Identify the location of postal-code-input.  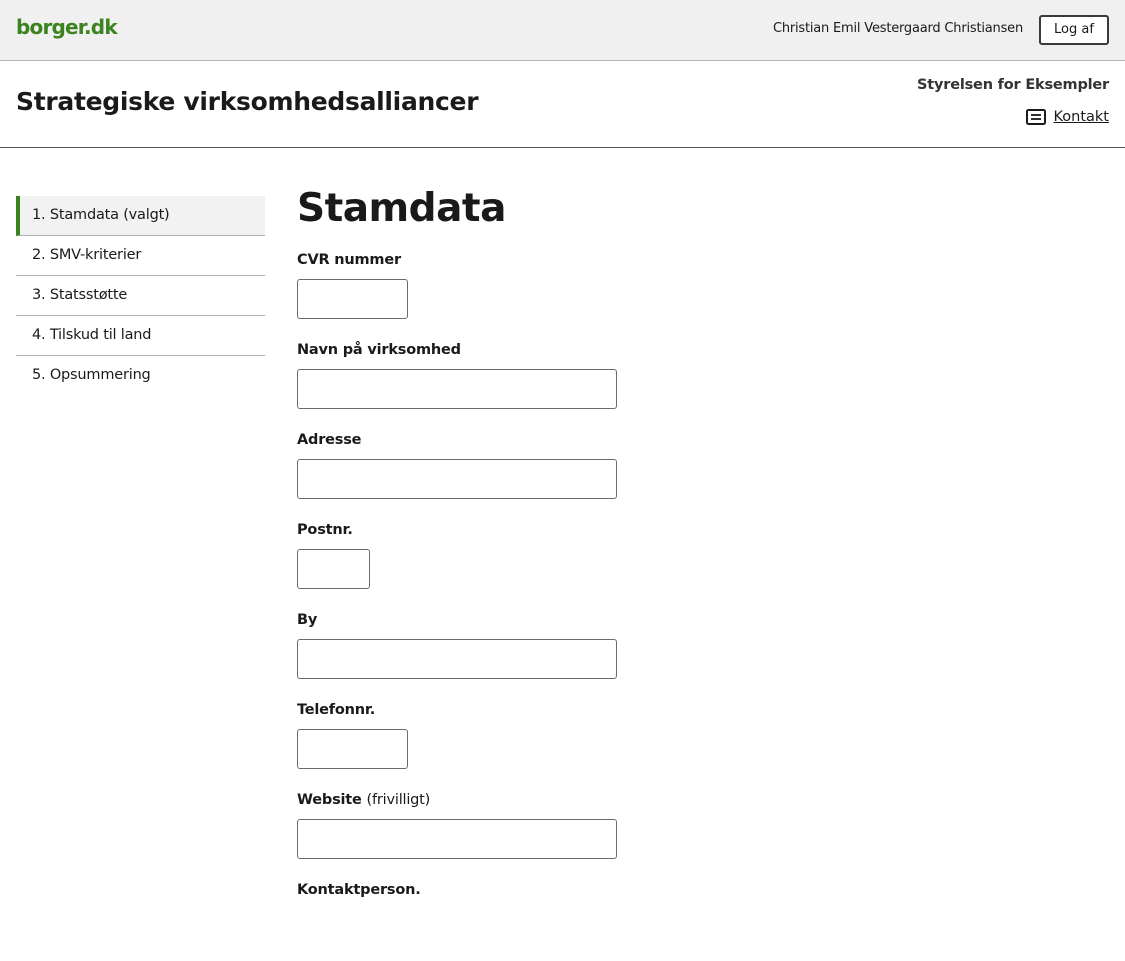
(333, 569).